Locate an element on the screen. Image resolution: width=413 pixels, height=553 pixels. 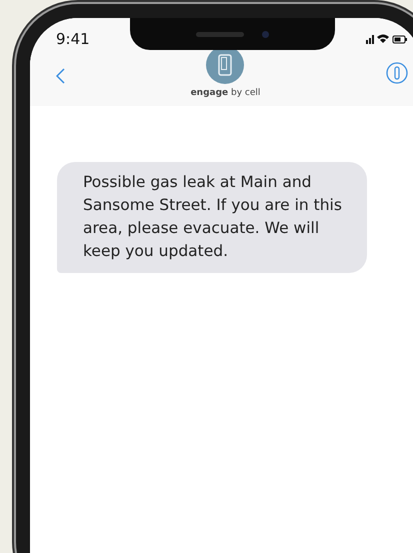
status-time: 9:41 is located at coordinates (73, 39).